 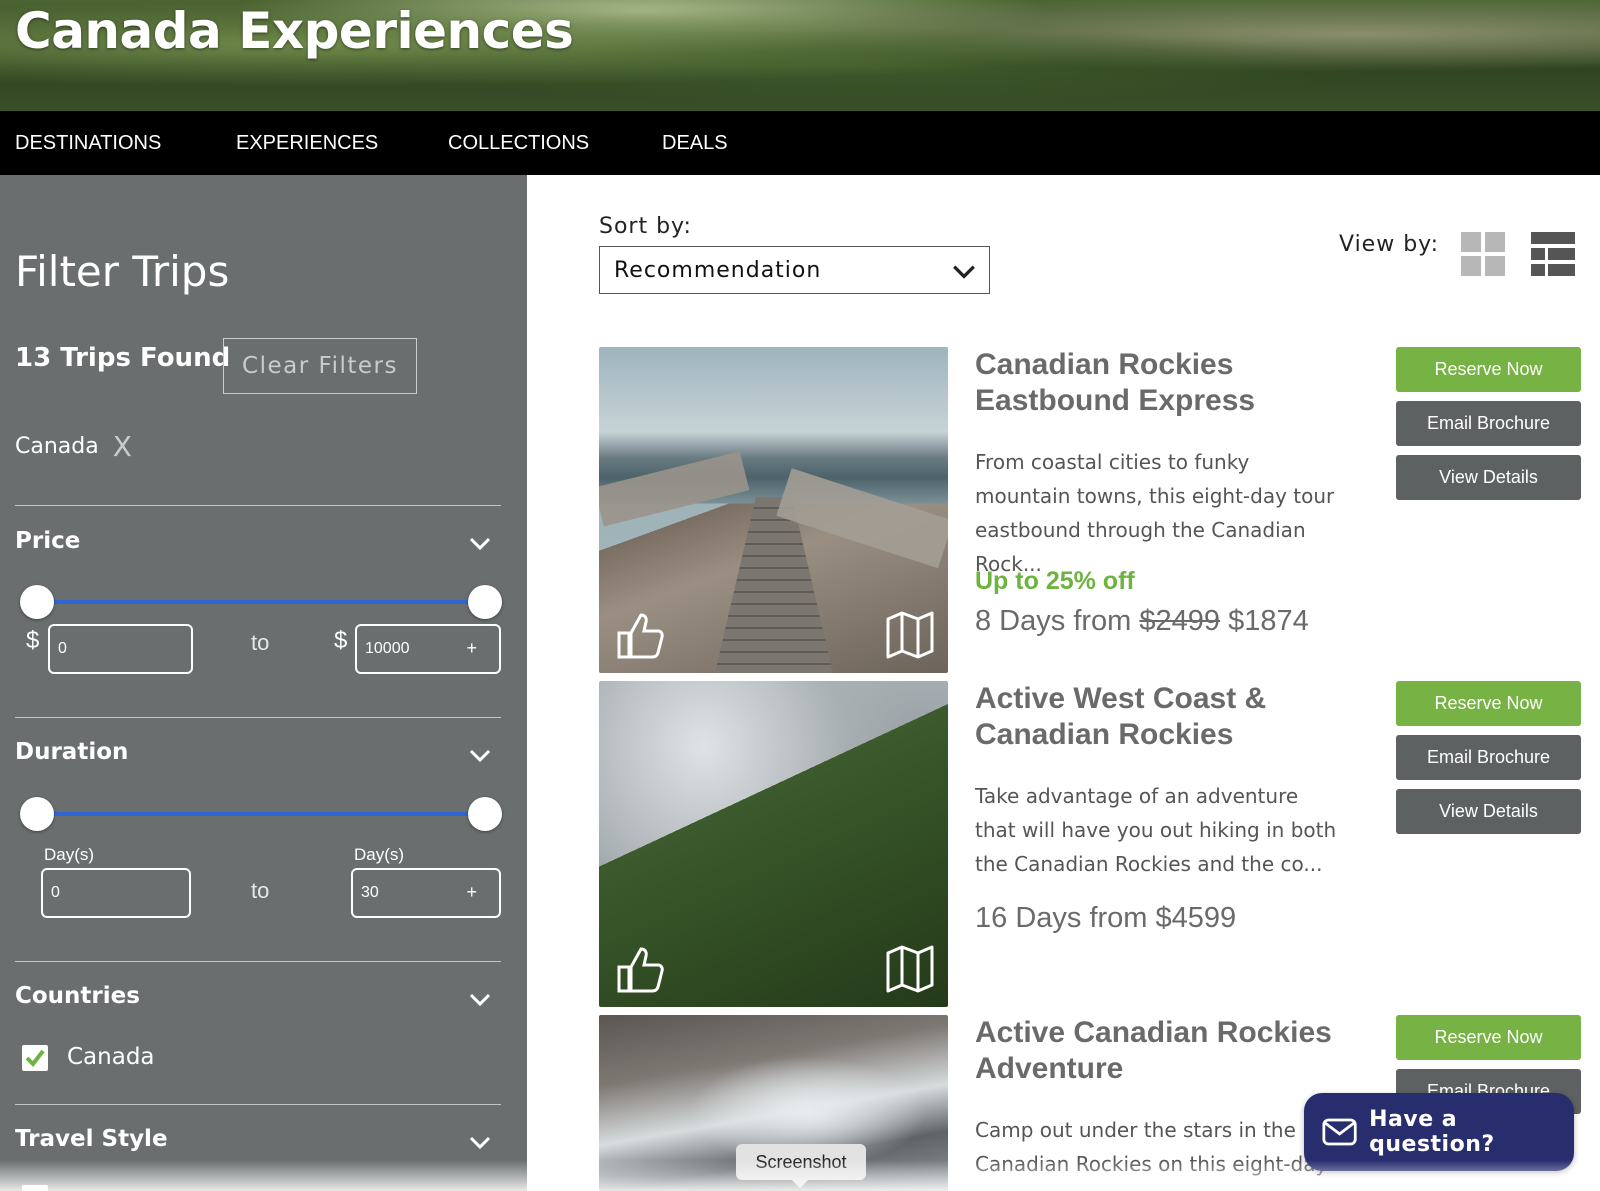 I want to click on price-slider-max-handle, so click(x=485, y=602).